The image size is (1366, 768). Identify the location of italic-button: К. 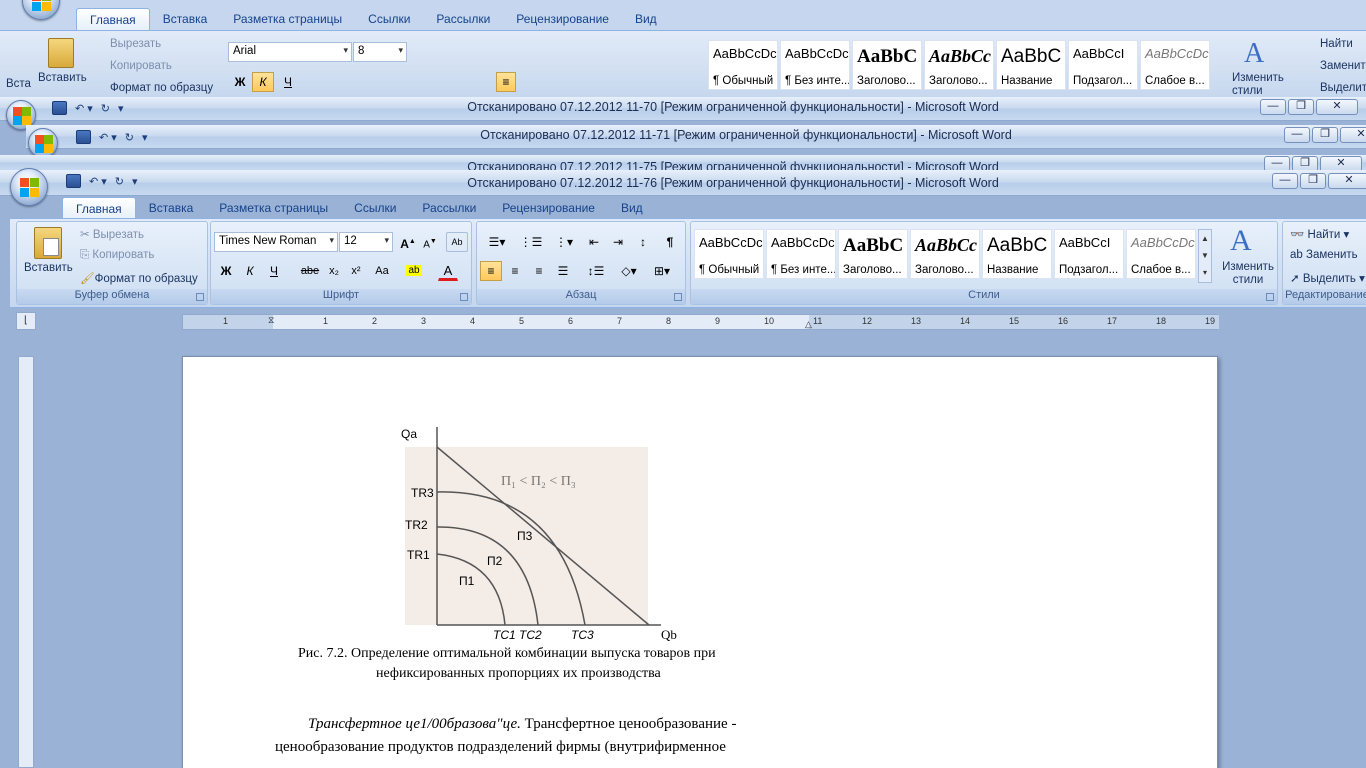
(250, 271).